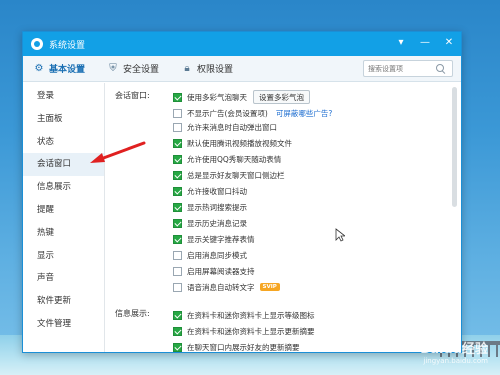 This screenshot has height=375, width=500. I want to click on setting-row: 允许来消息时自动弹出窗口, so click(225, 127).